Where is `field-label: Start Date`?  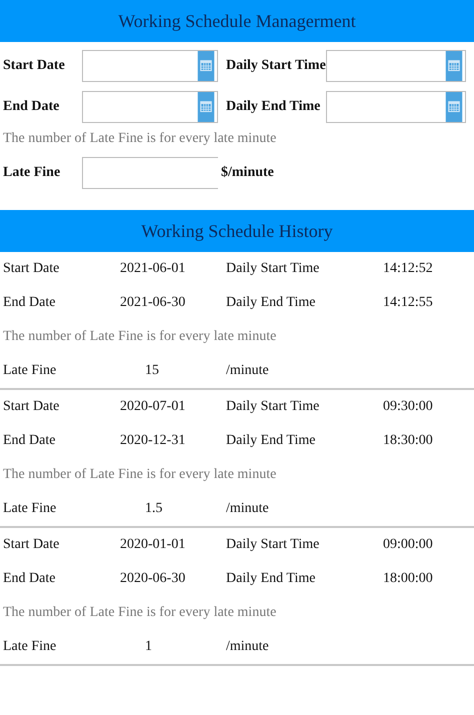 field-label: Start Date is located at coordinates (34, 66).